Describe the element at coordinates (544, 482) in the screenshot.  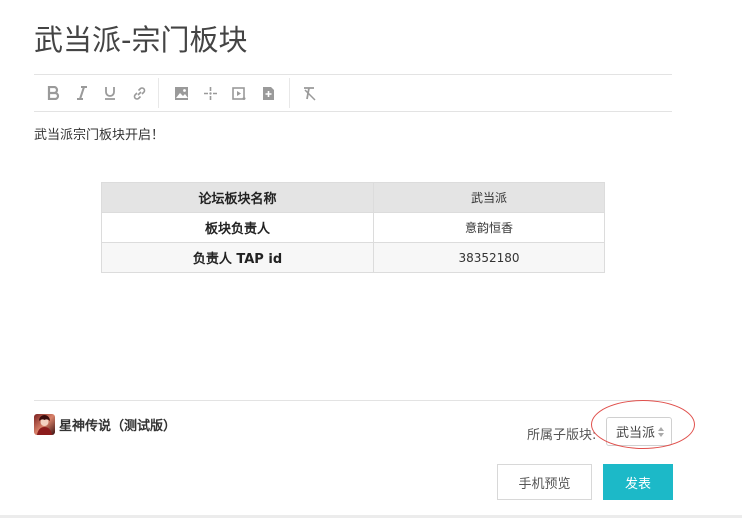
I see `mobile-preview-button: 手机预览` at that location.